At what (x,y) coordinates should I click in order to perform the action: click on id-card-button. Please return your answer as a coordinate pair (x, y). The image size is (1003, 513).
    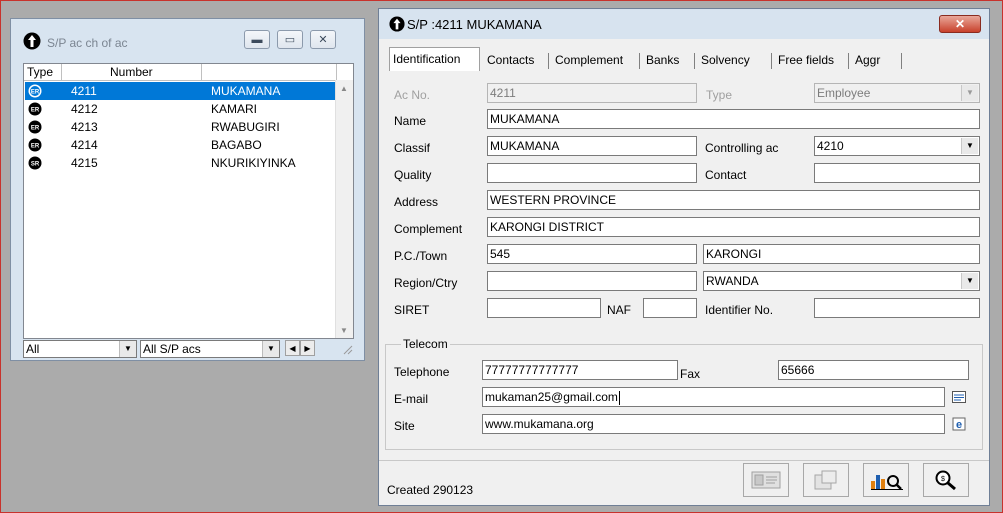
    Looking at the image, I should click on (766, 480).